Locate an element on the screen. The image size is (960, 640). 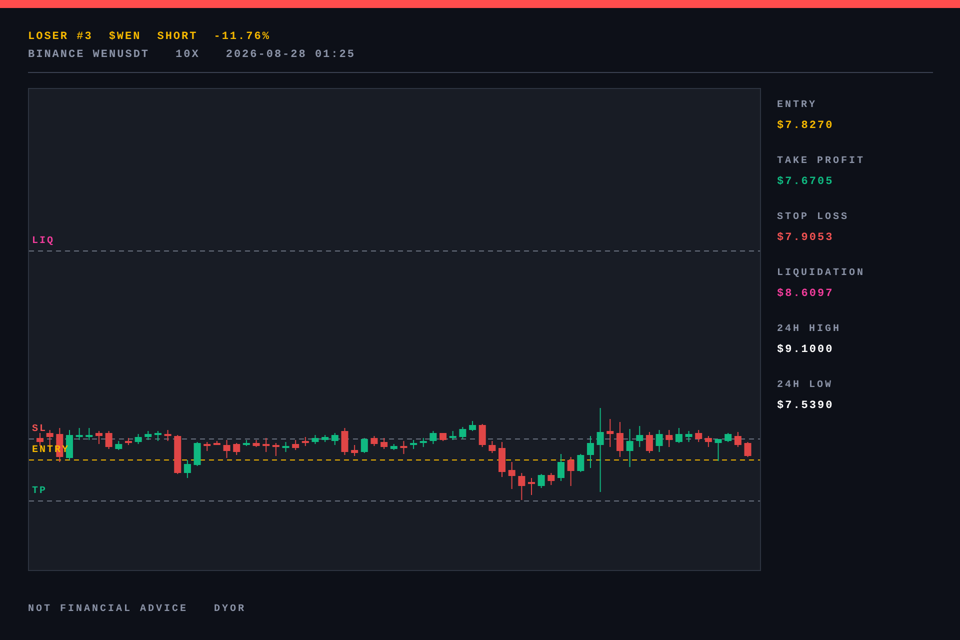
stat-label: STOP LOSS is located at coordinates (813, 218).